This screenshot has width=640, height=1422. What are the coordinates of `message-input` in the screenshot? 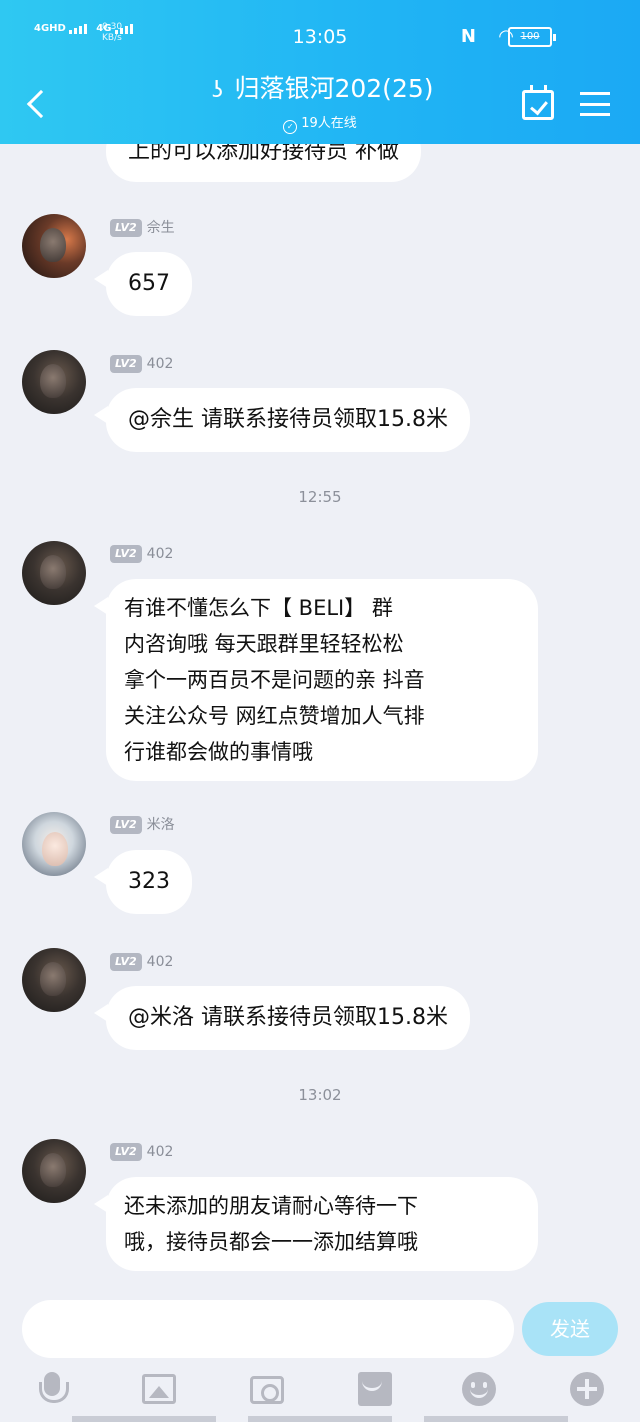 It's located at (268, 1329).